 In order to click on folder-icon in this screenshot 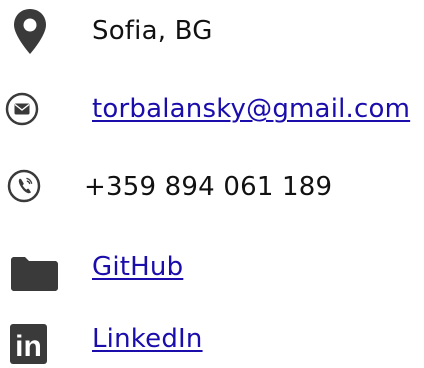, I will do `click(30, 266)`.